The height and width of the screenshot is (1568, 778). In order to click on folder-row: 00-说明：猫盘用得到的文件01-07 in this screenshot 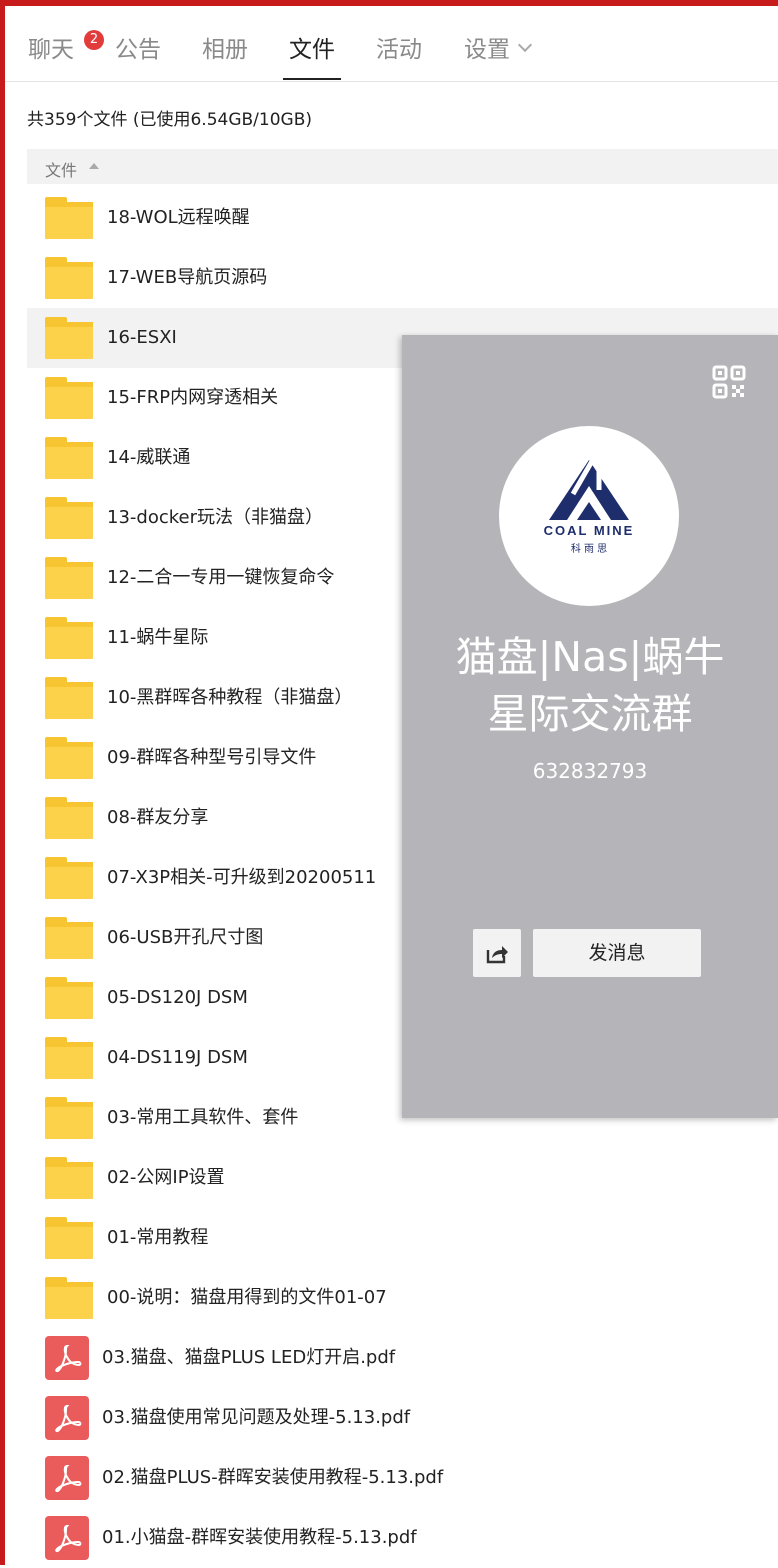, I will do `click(402, 1298)`.